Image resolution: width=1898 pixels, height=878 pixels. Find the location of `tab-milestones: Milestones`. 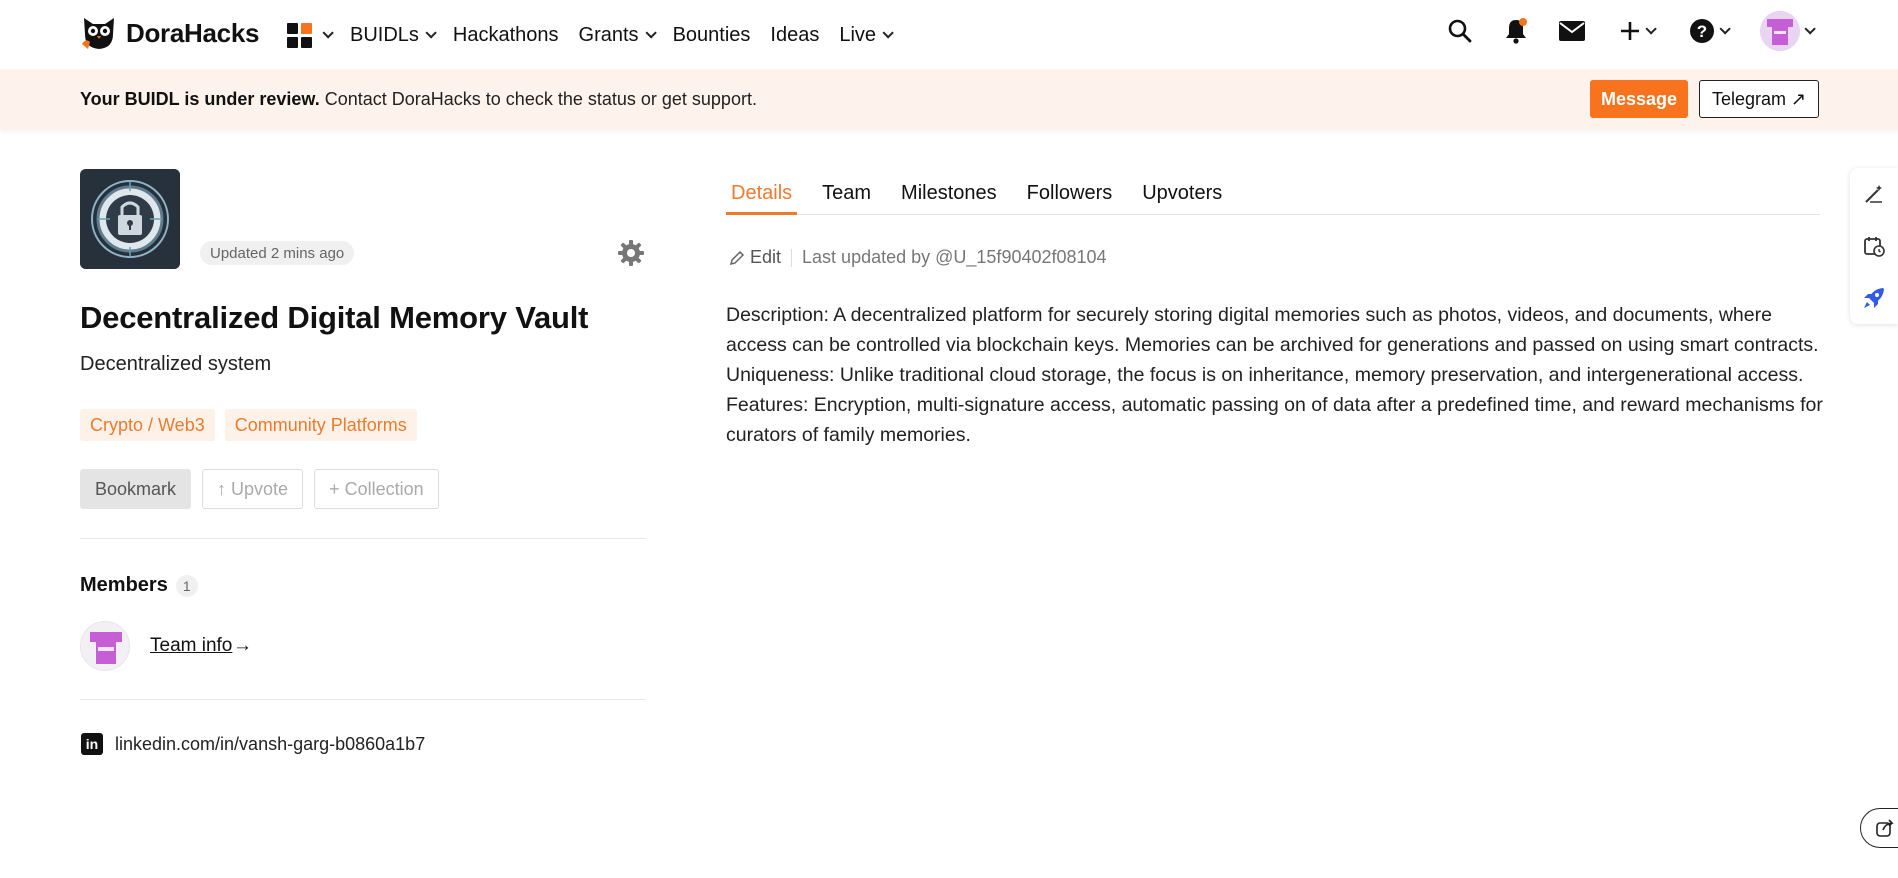

tab-milestones: Milestones is located at coordinates (949, 196).